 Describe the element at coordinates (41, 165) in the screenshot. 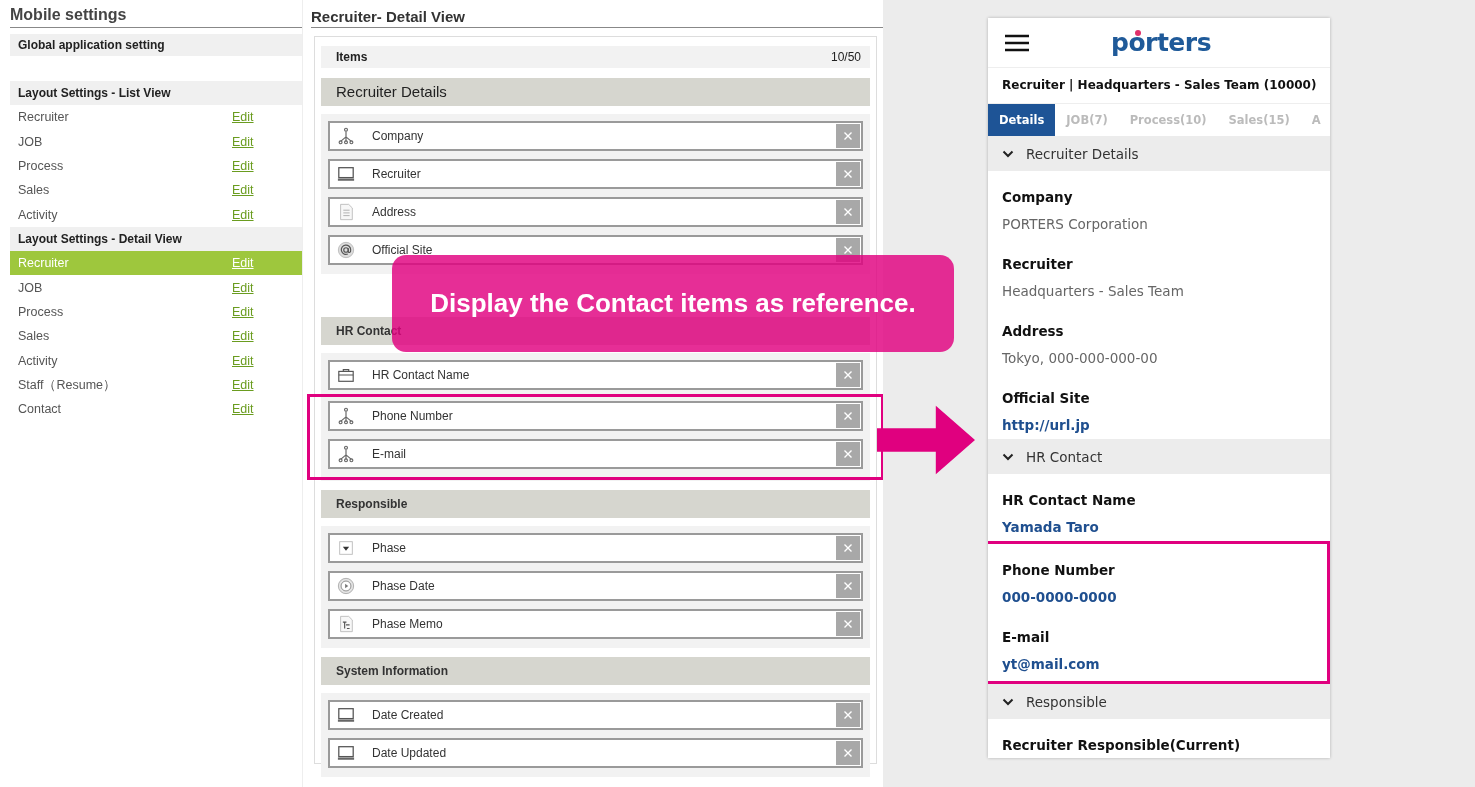

I see `row-label: Process` at that location.